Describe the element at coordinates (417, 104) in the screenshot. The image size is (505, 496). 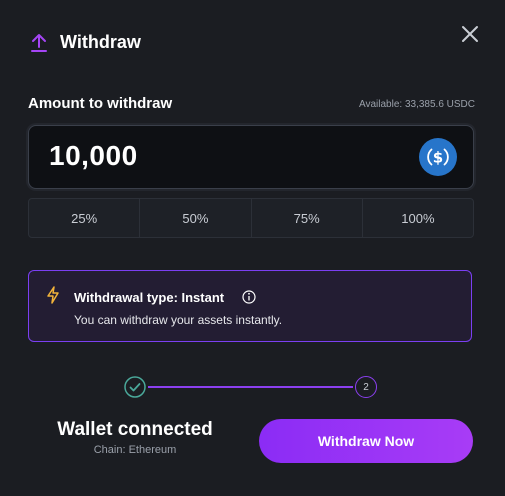
I see `available-balance: Available: 33,385.6 USDC` at that location.